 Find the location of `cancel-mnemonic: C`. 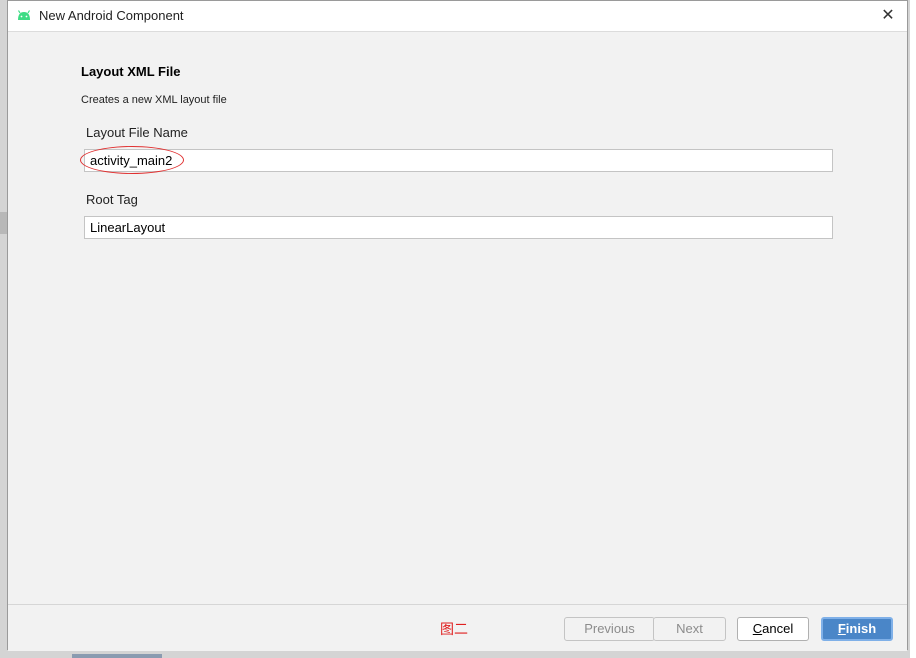

cancel-mnemonic: C is located at coordinates (757, 628).